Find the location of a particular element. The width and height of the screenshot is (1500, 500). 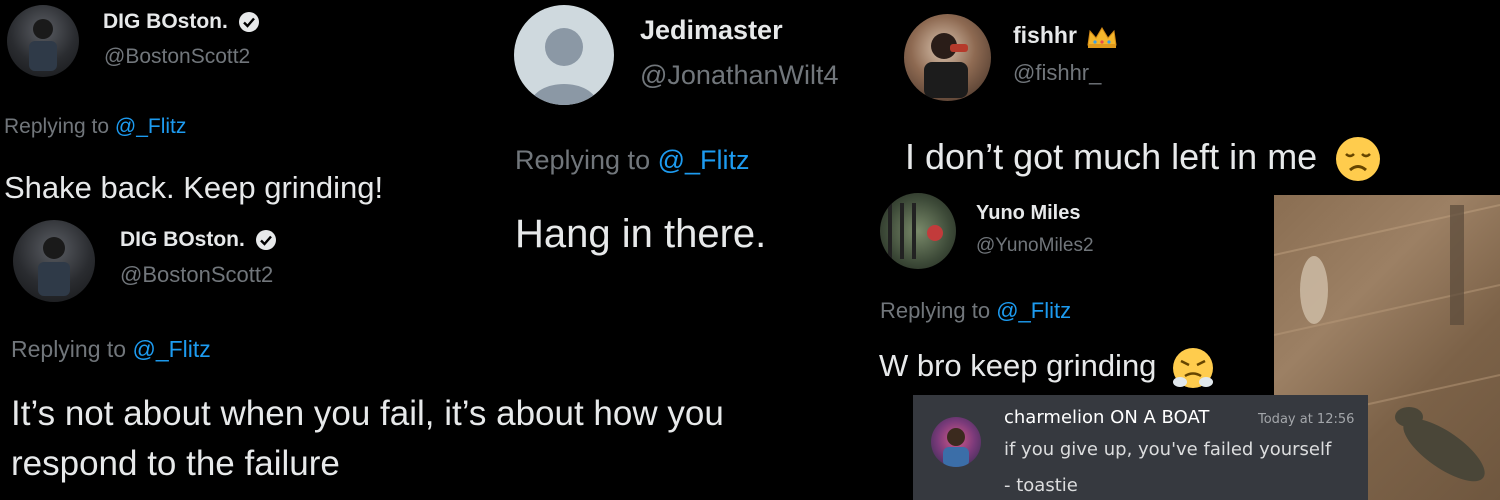

default-avatar-icon is located at coordinates (564, 55).